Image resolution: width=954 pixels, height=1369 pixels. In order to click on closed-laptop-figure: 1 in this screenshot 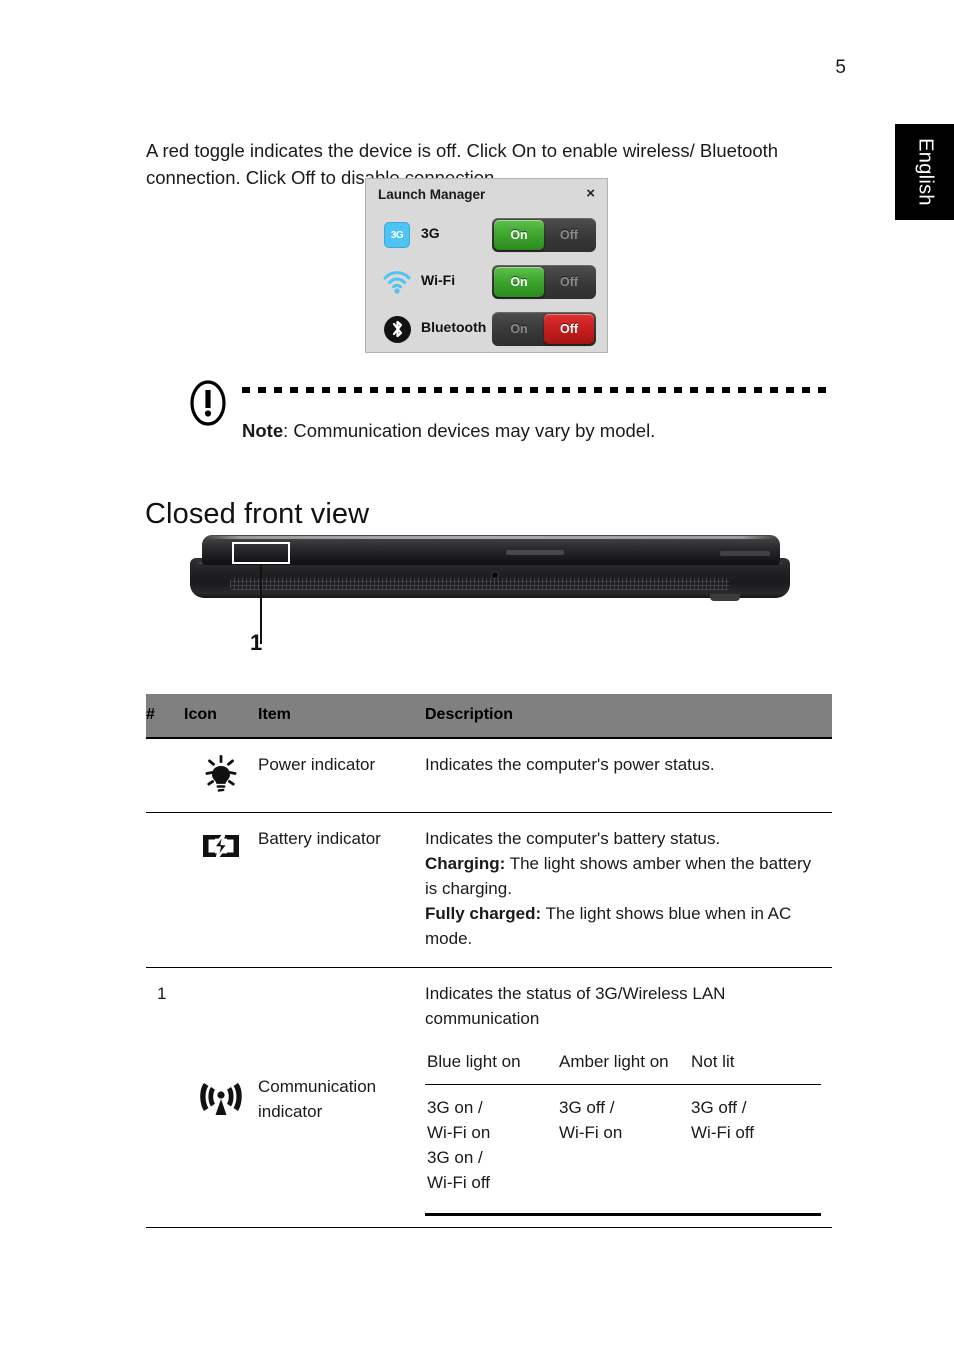, I will do `click(490, 597)`.